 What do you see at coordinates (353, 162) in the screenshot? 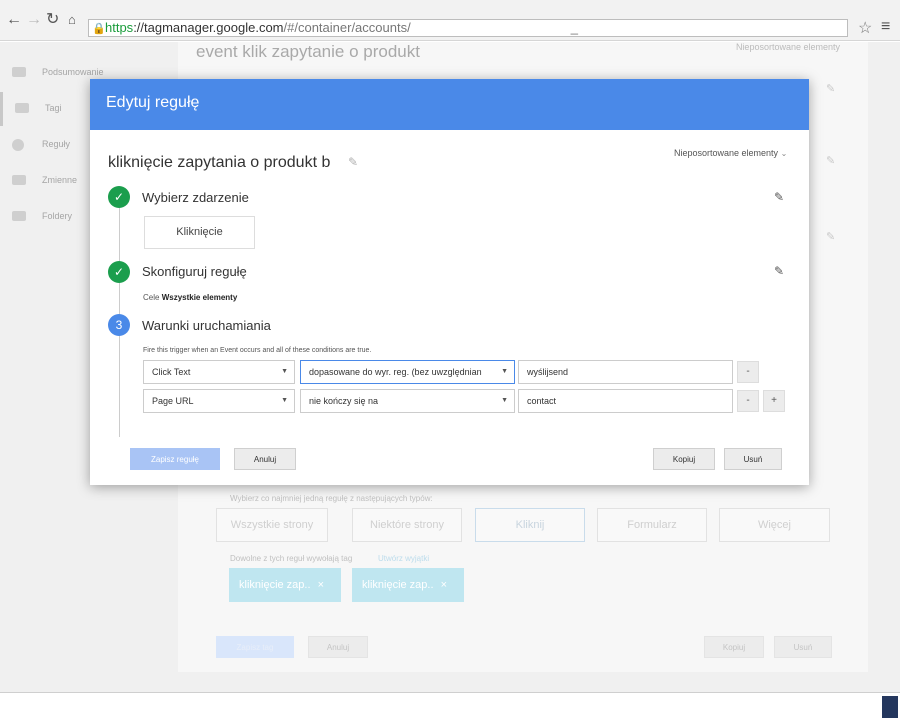
I see `edit-name-icon: ✎` at bounding box center [353, 162].